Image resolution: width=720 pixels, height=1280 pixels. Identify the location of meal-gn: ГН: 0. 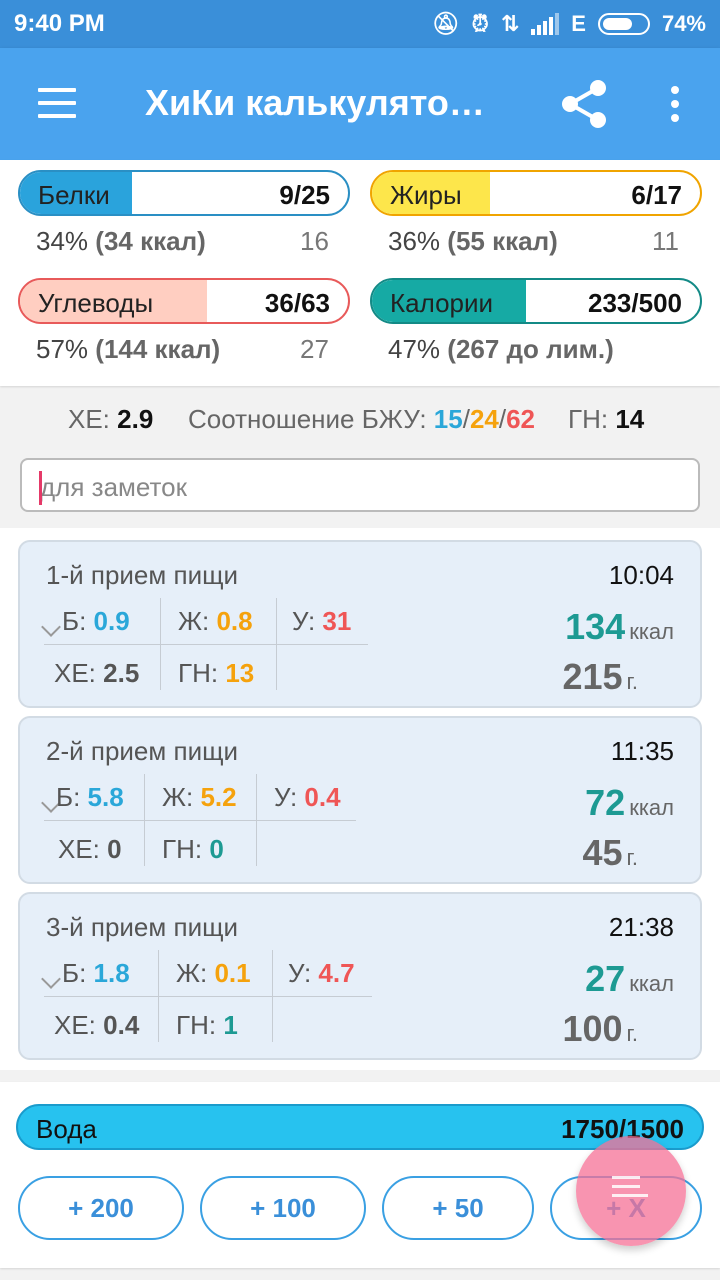
(193, 849).